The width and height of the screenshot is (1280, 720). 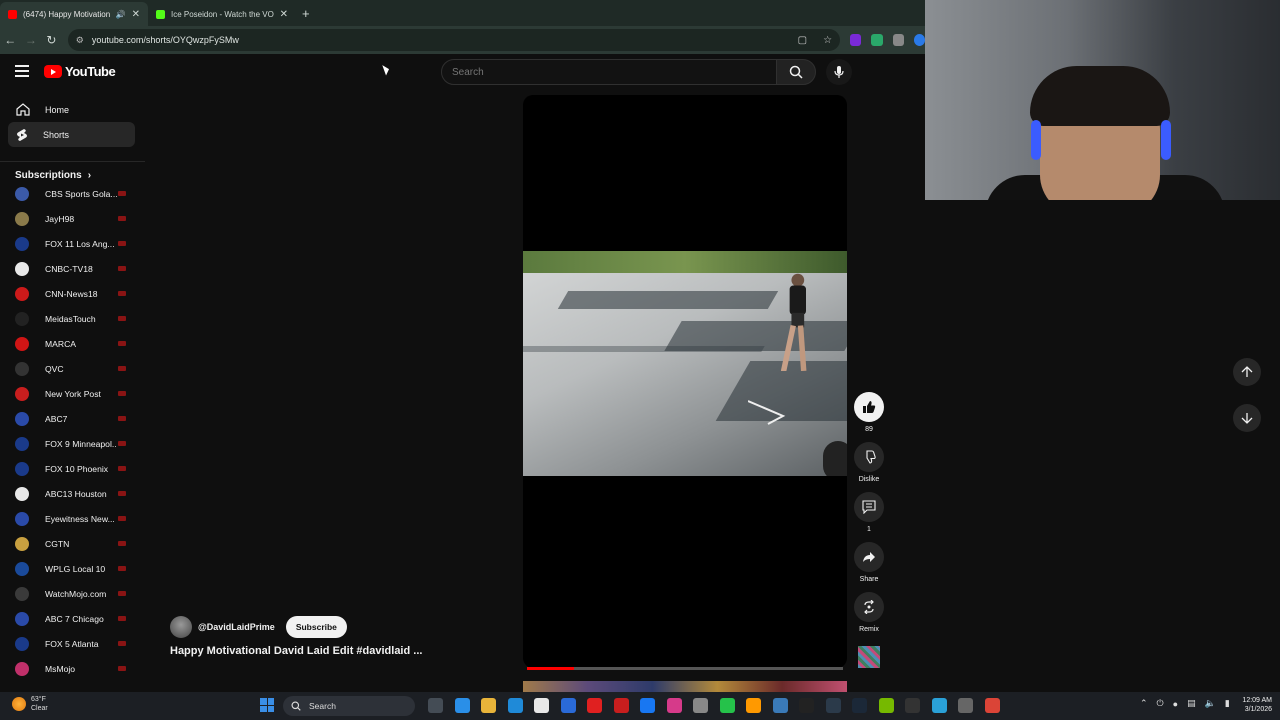 What do you see at coordinates (685, 686) in the screenshot?
I see `next-short-preview` at bounding box center [685, 686].